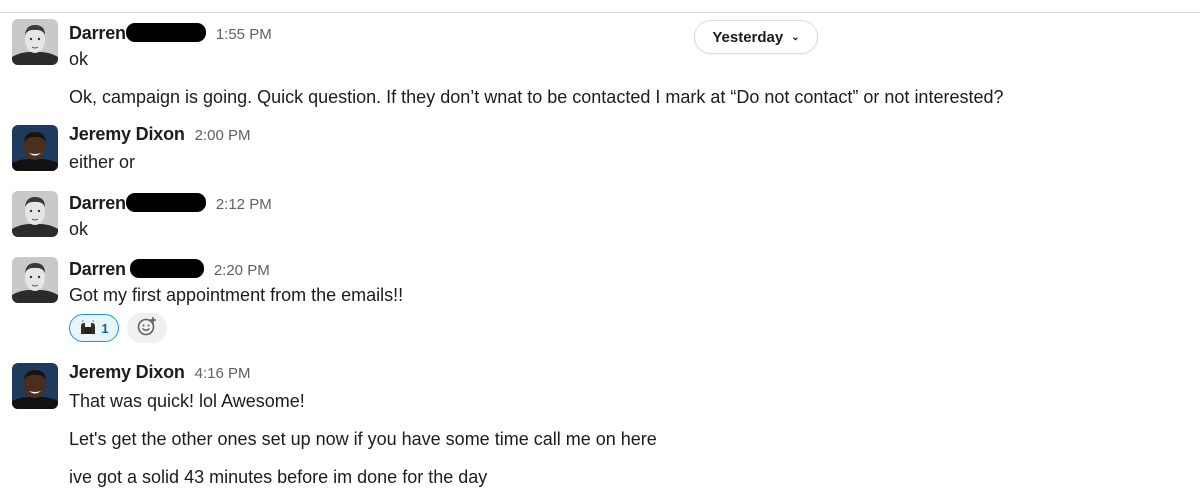 The width and height of the screenshot is (1200, 503). Describe the element at coordinates (748, 37) in the screenshot. I see `date-divider-label: Yesterday` at that location.